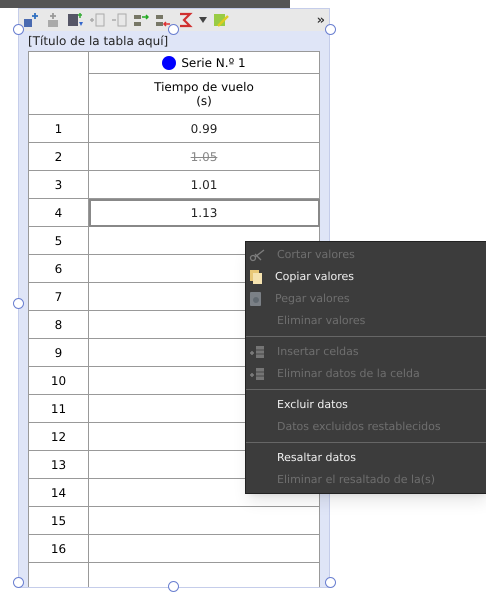 The width and height of the screenshot is (486, 613). Describe the element at coordinates (256, 277) in the screenshot. I see `copy-icon` at that location.